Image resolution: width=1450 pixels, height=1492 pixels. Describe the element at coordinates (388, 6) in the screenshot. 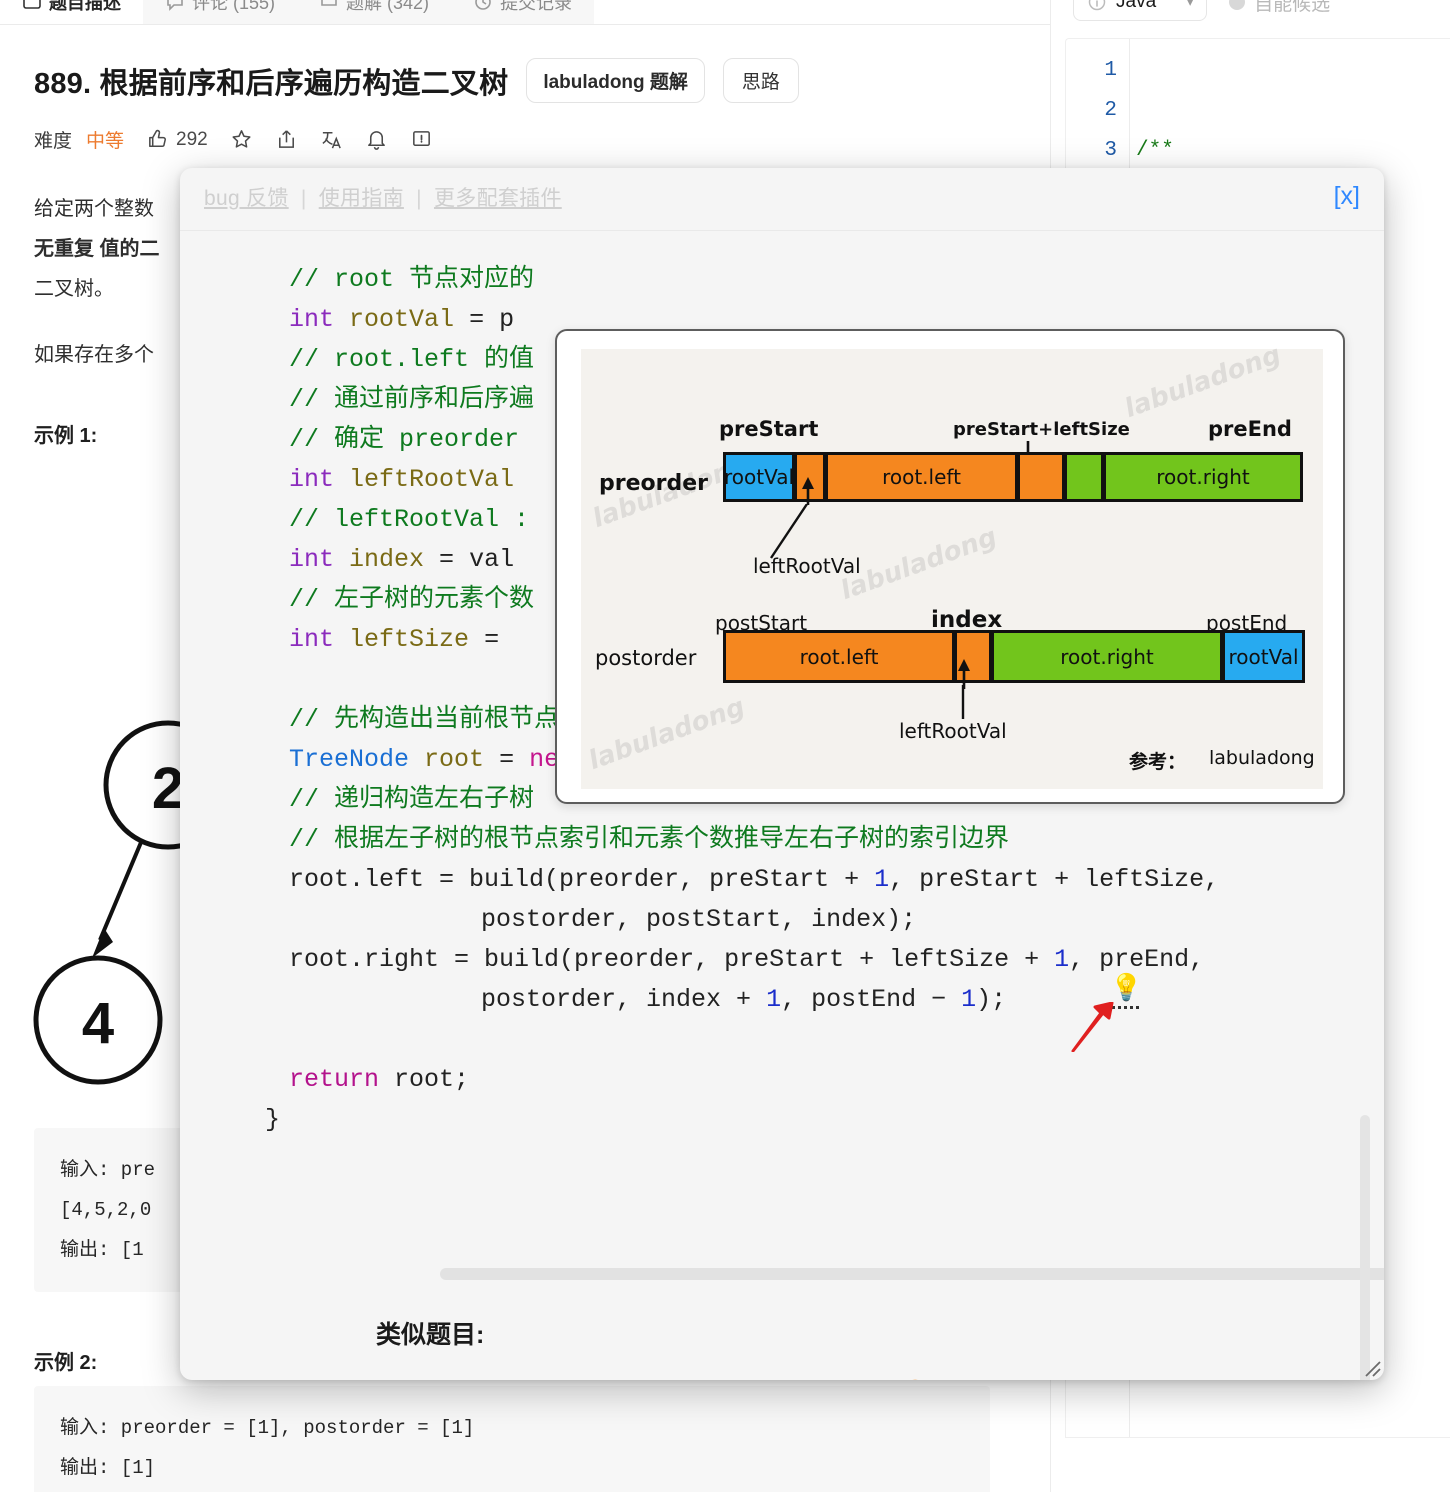

I see `tab-label: 题解 (342)` at that location.